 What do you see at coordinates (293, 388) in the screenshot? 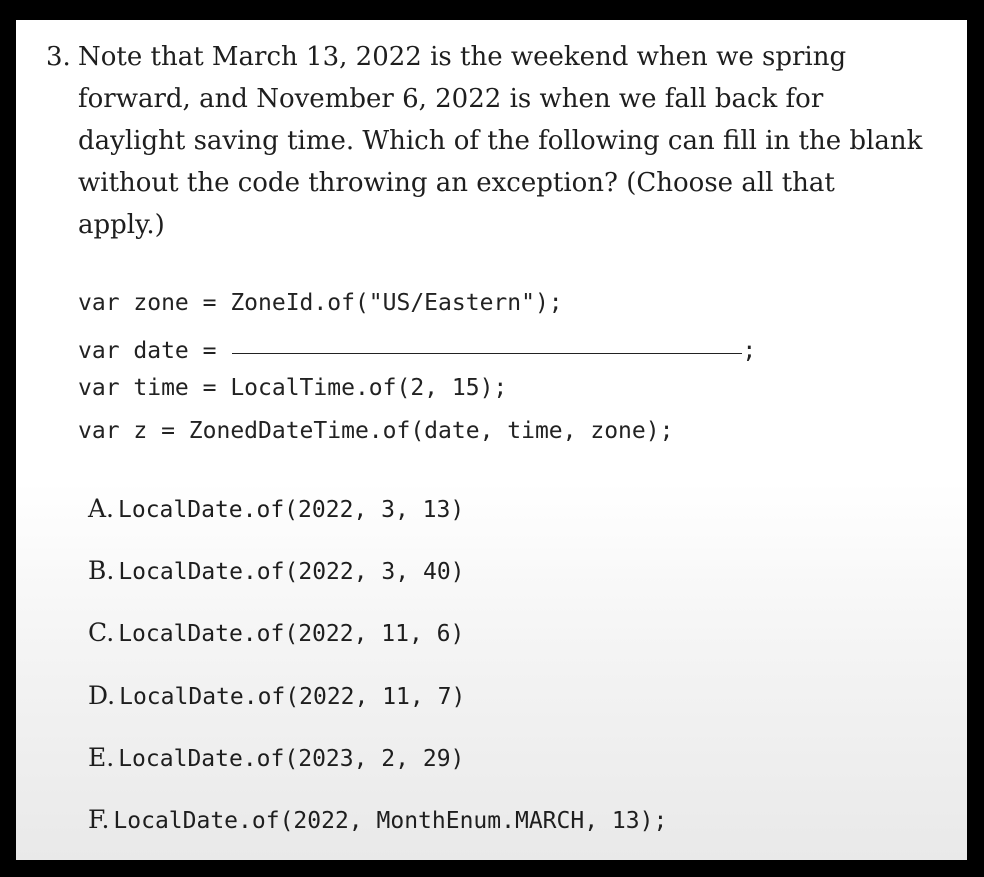
I see `code-line-time: var time = LocalTime.of(2, 15);` at bounding box center [293, 388].